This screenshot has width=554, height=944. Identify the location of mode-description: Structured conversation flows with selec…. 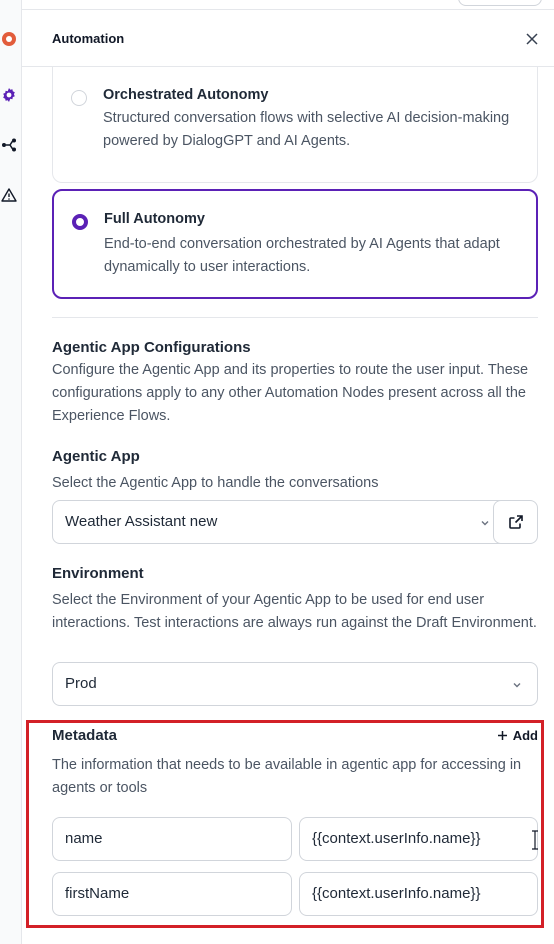
(306, 129).